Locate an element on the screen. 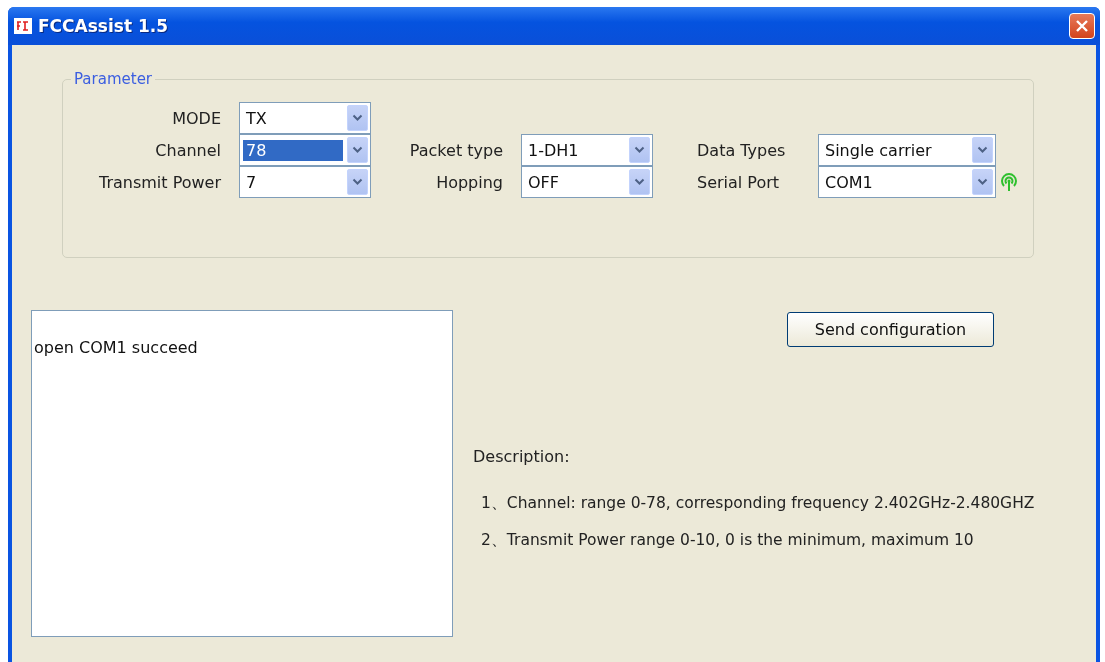  close-button is located at coordinates (1082, 26).